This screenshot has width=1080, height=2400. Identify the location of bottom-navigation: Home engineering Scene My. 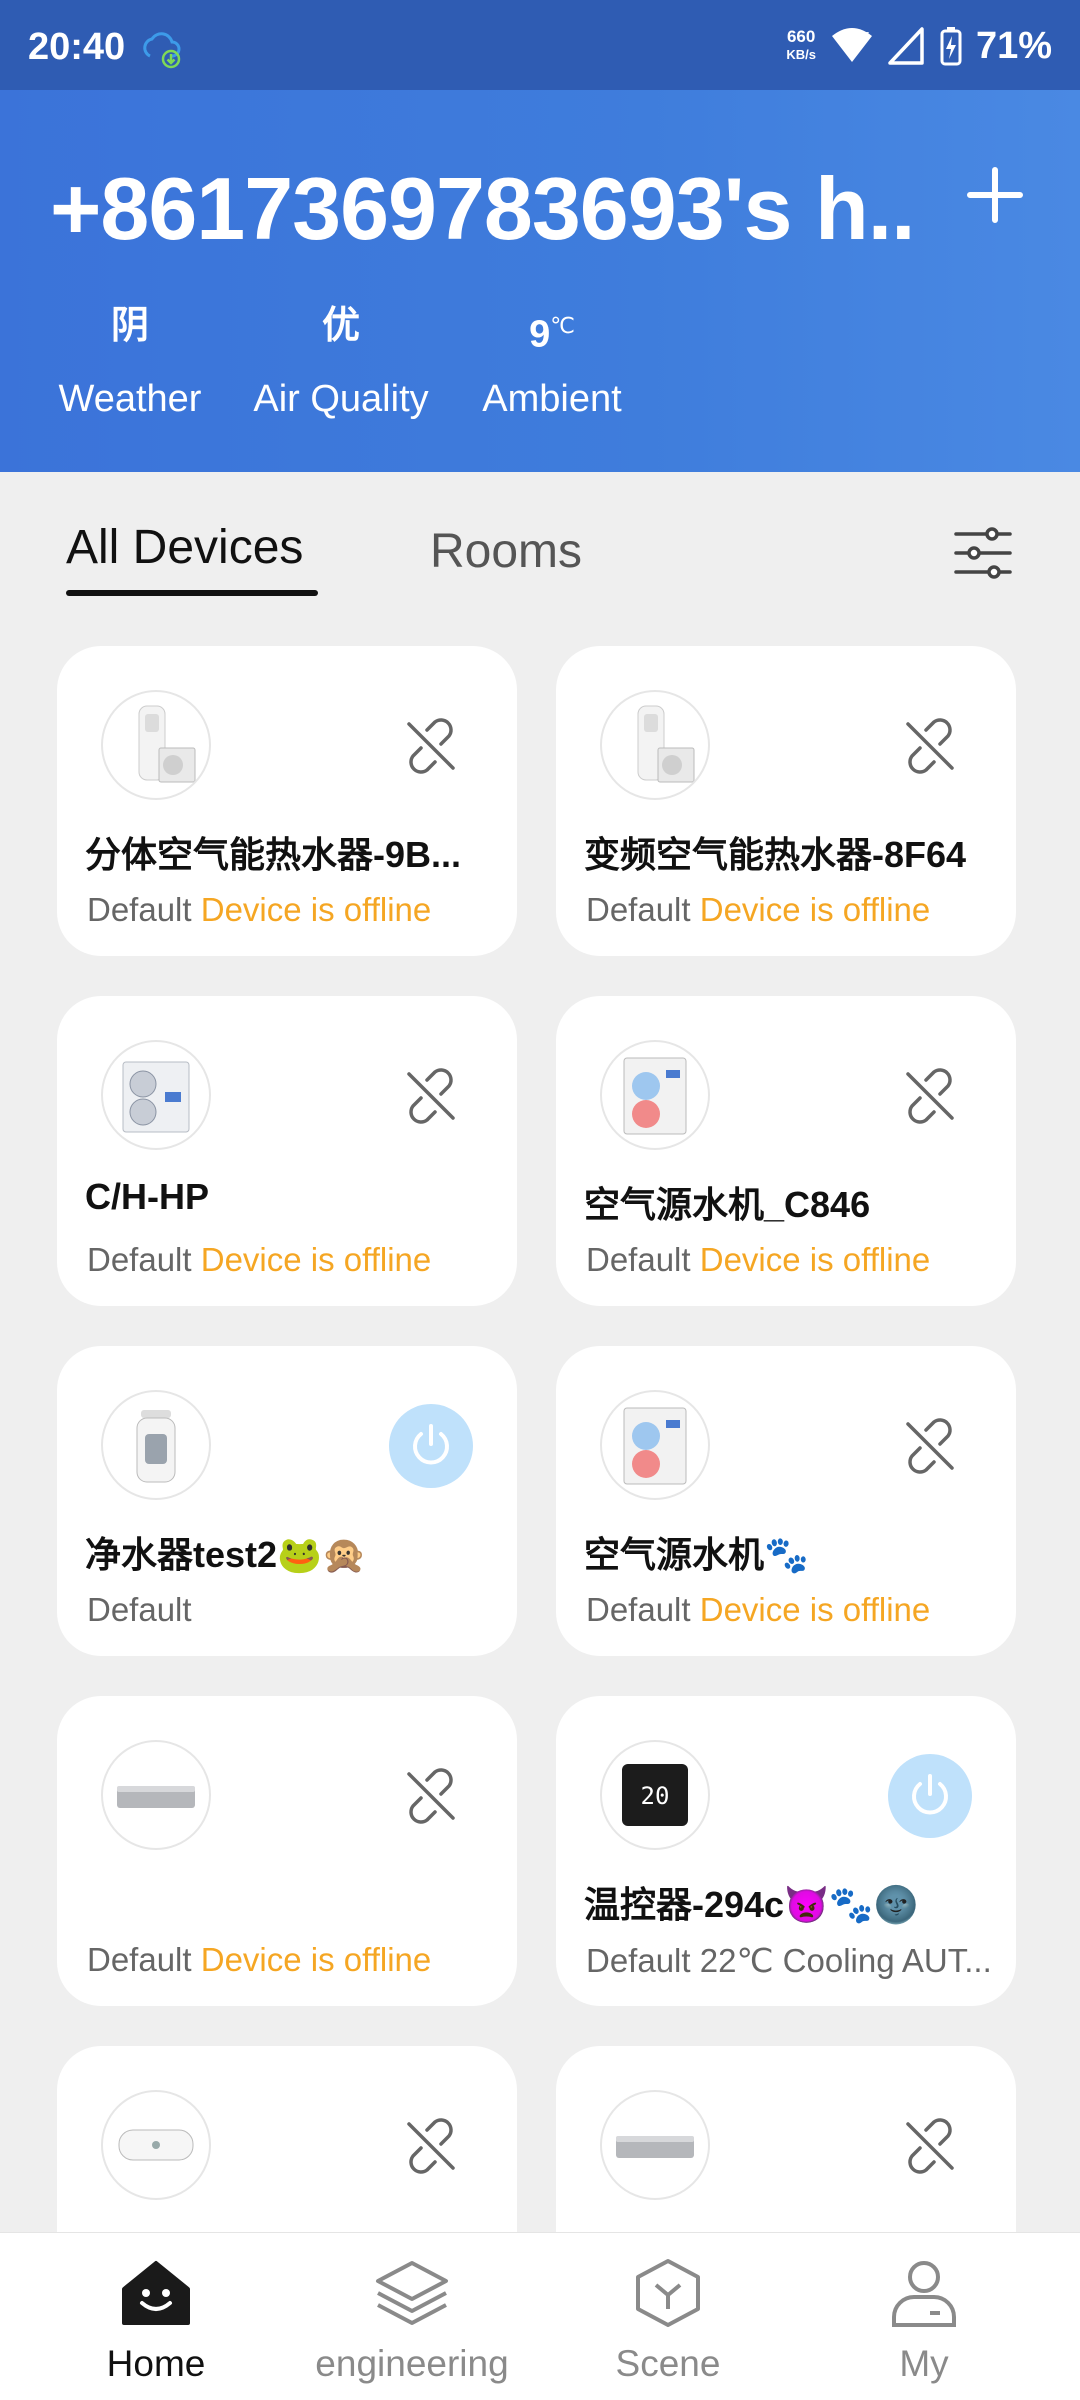
(540, 2316).